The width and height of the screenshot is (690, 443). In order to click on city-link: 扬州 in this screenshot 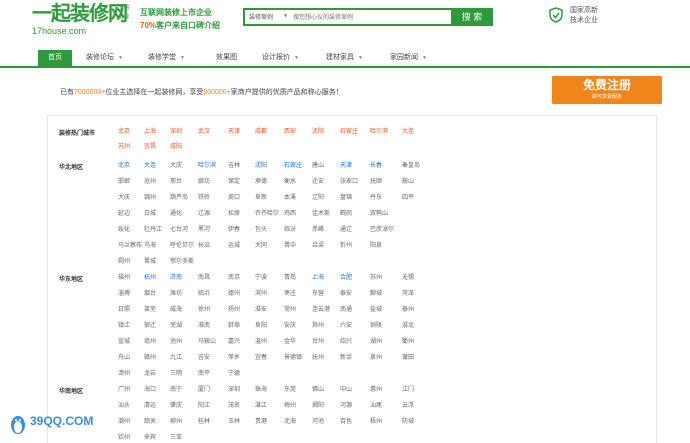, I will do `click(234, 310)`.